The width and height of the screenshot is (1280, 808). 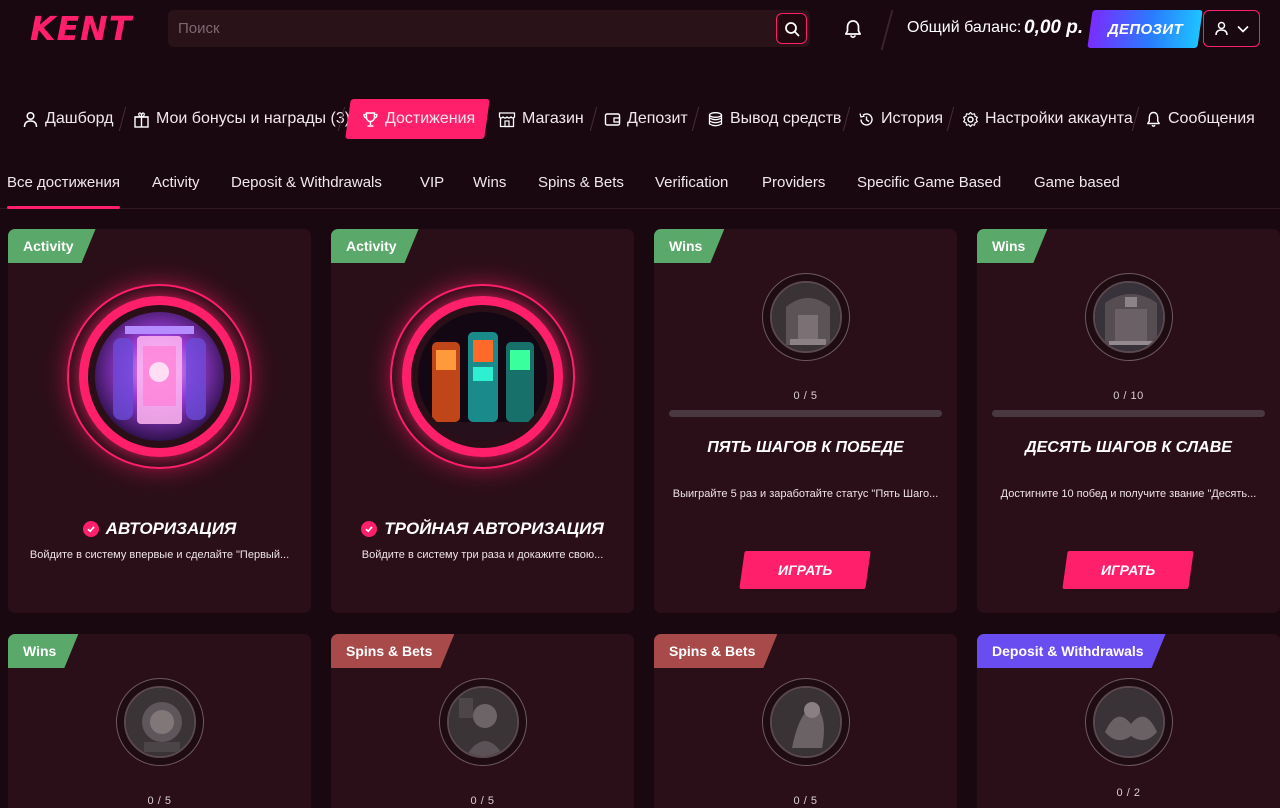 I want to click on category-tag: Activity, so click(x=375, y=246).